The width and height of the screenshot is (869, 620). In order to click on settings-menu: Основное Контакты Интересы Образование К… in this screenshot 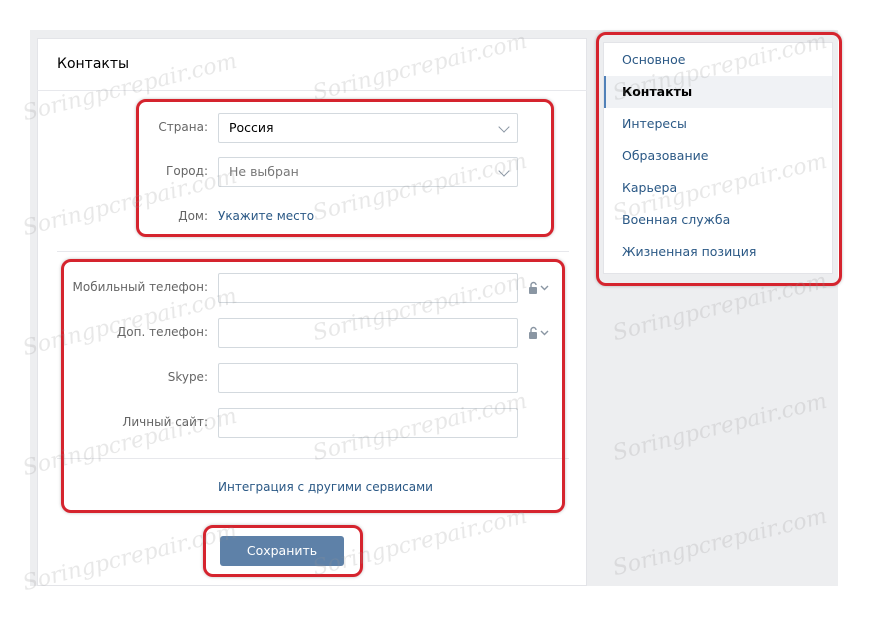, I will do `click(718, 158)`.